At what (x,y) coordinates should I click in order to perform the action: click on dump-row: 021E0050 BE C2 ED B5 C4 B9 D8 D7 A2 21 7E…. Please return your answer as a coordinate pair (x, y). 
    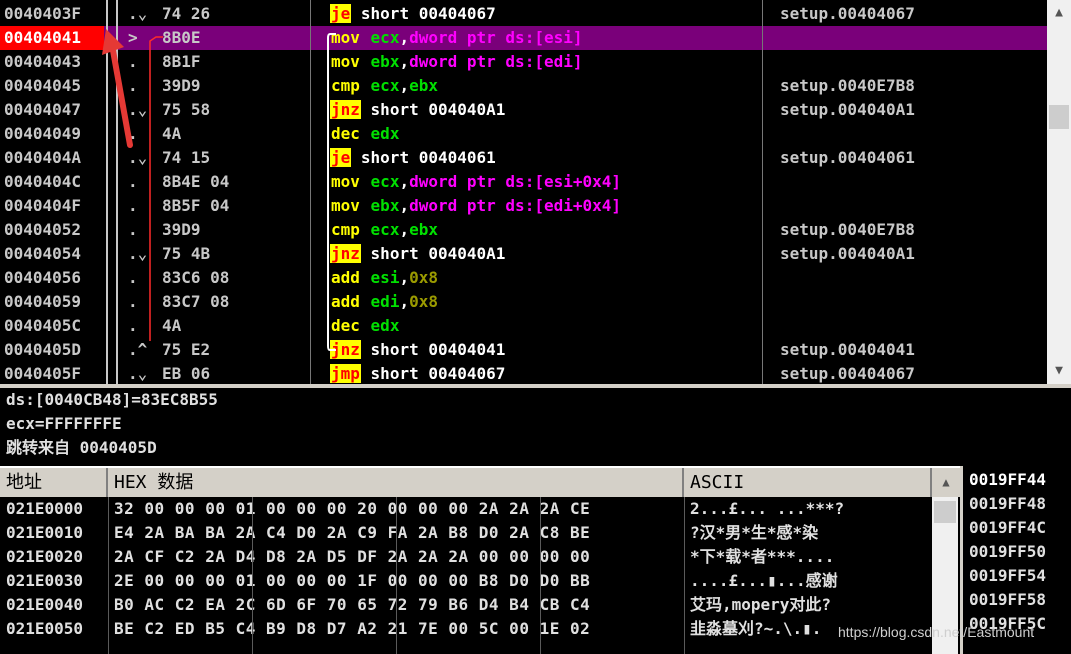
    Looking at the image, I should click on (466, 629).